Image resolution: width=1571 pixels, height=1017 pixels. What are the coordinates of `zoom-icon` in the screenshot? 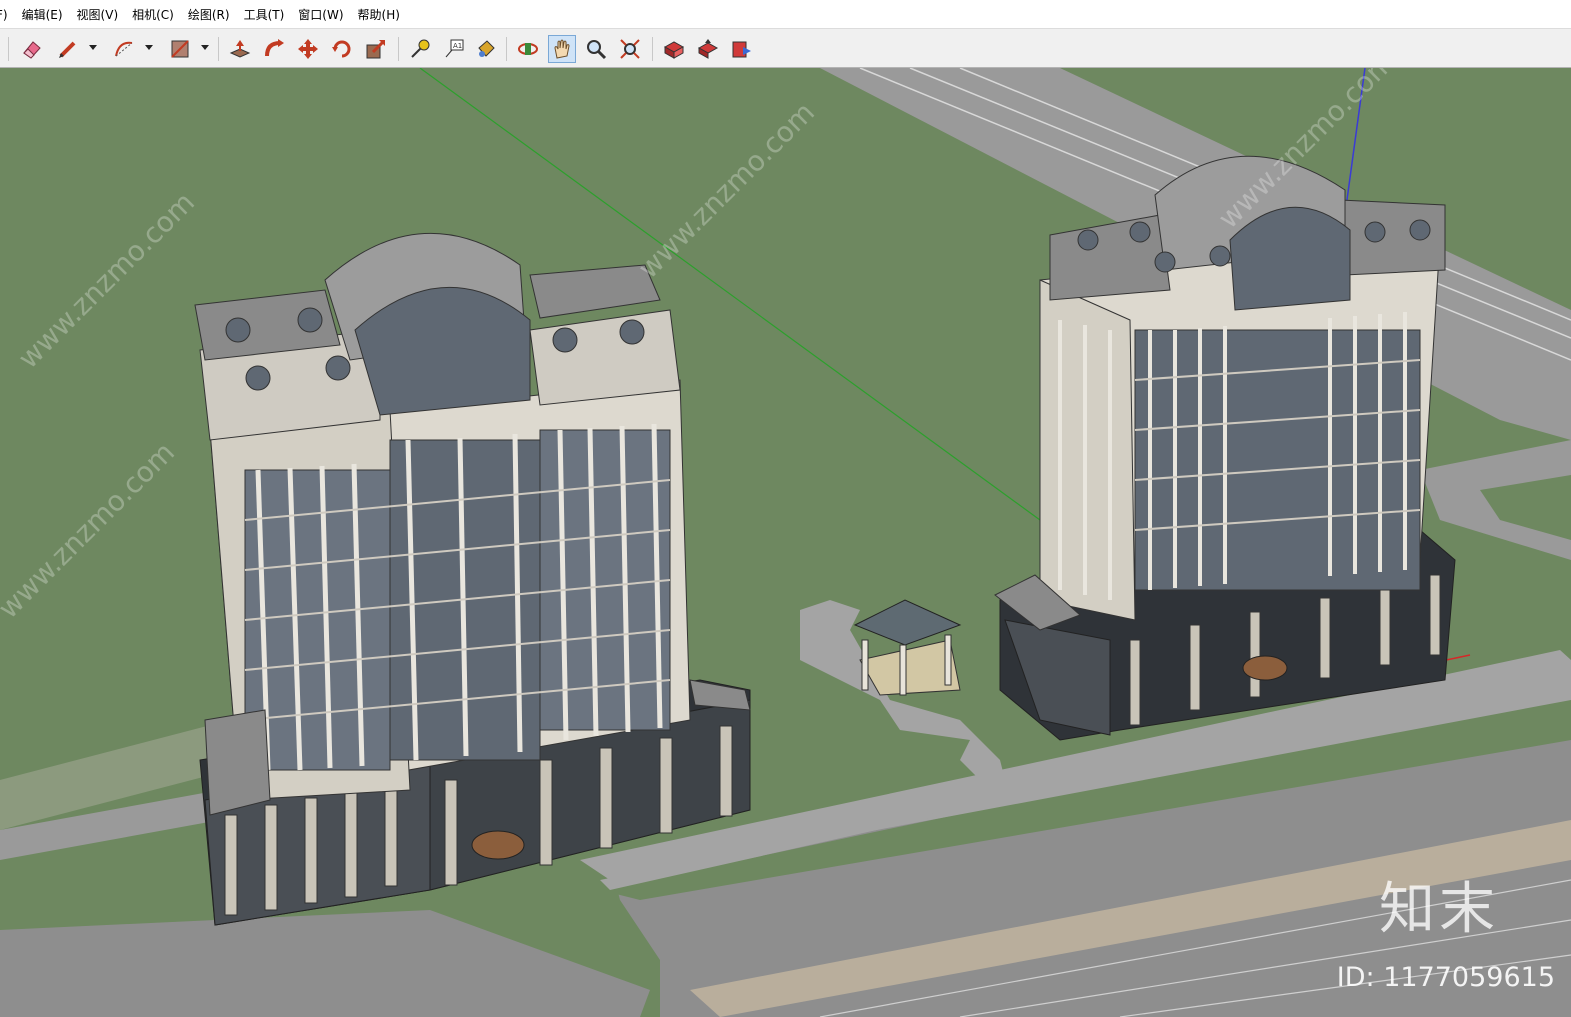 It's located at (596, 49).